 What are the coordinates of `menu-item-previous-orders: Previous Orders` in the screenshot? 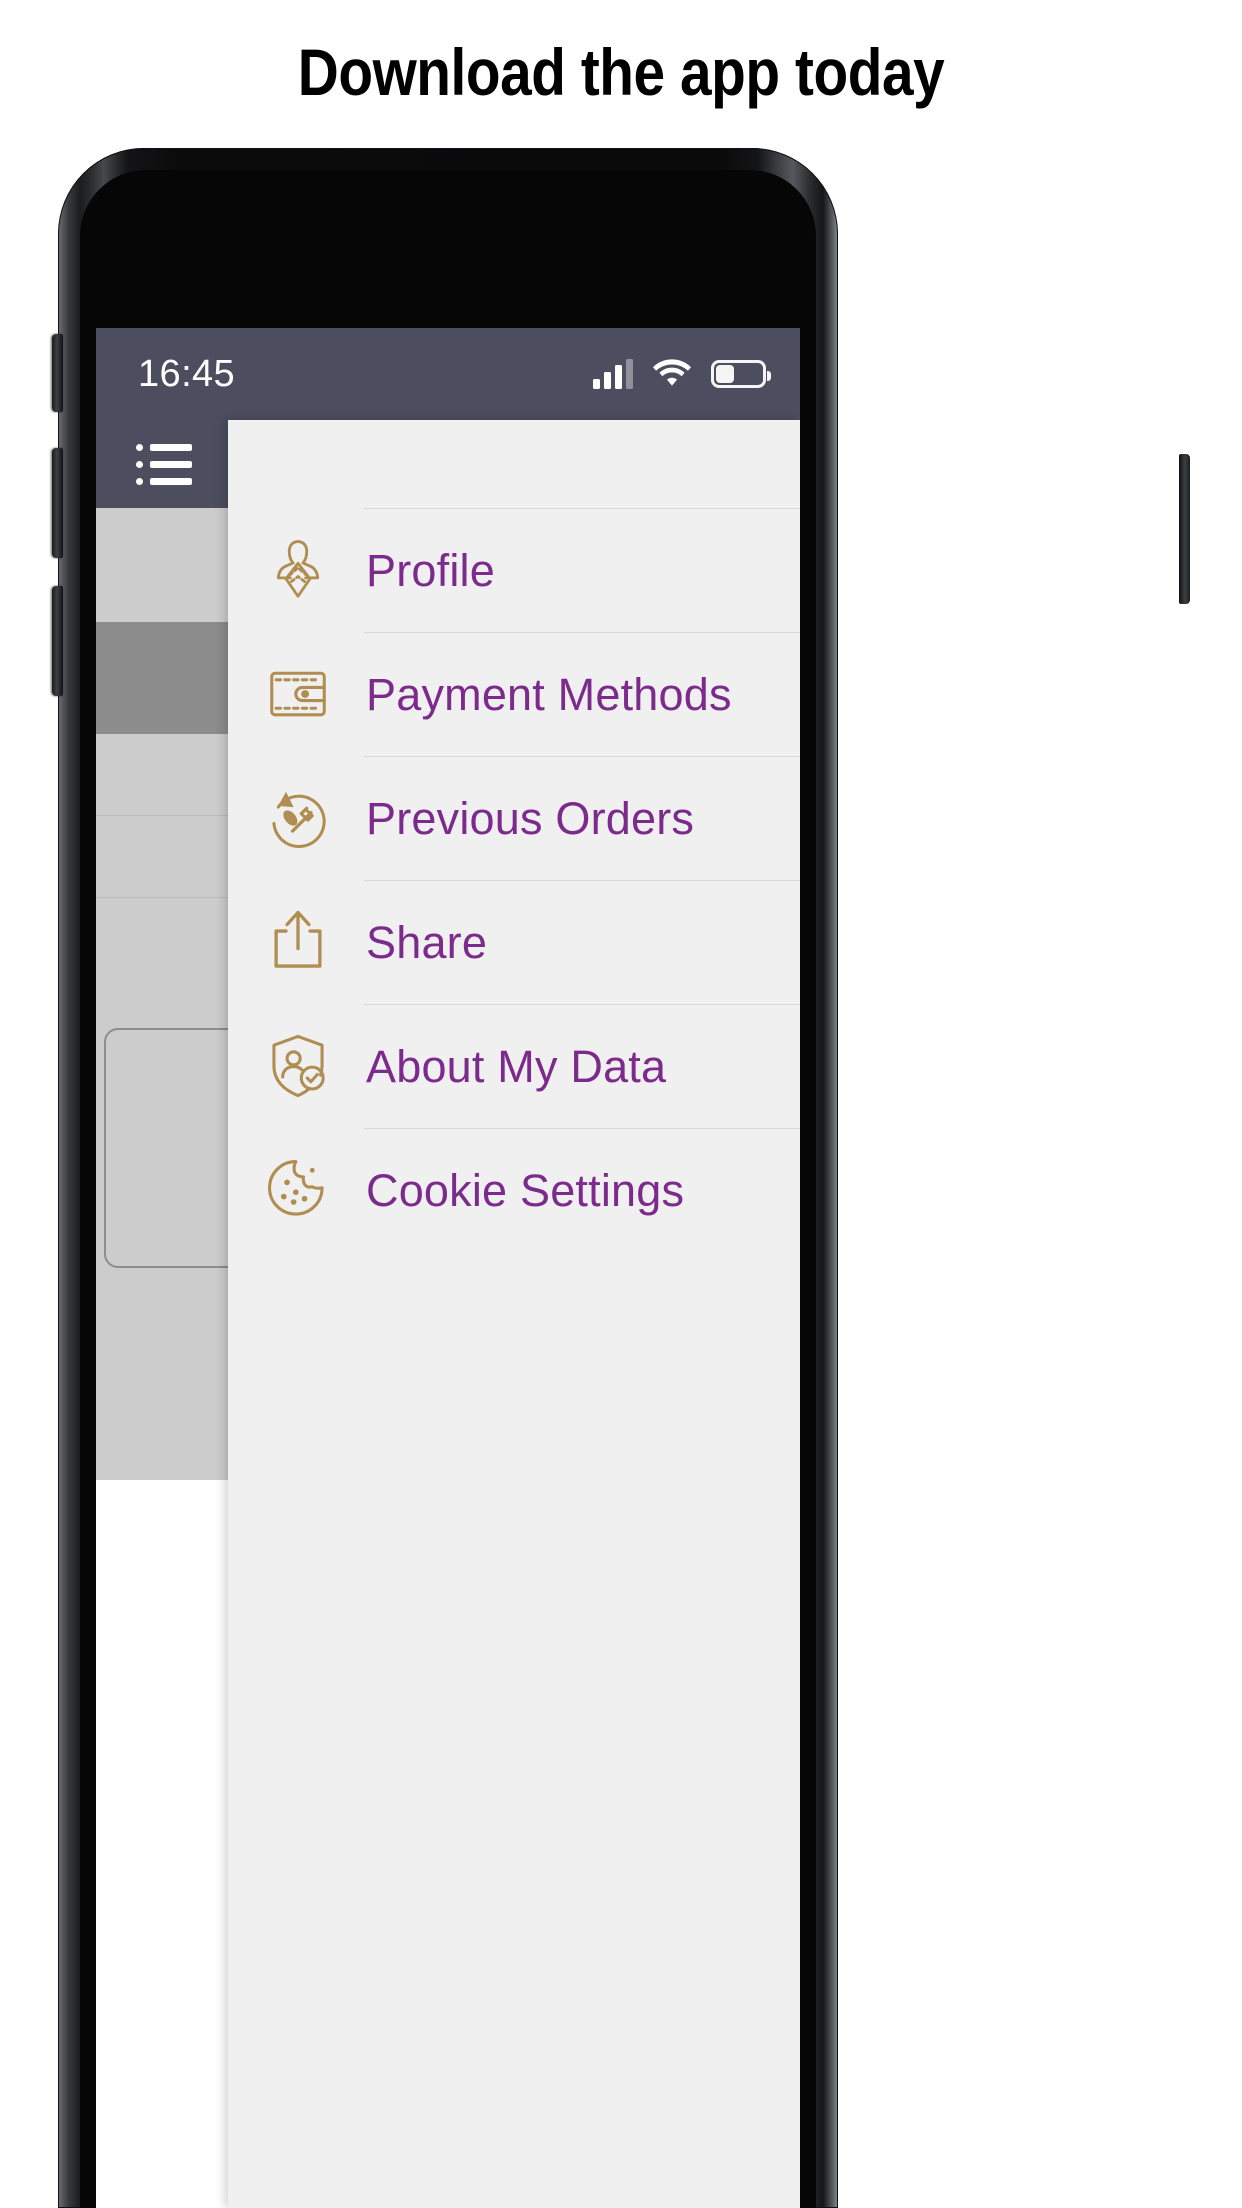 It's located at (514, 818).